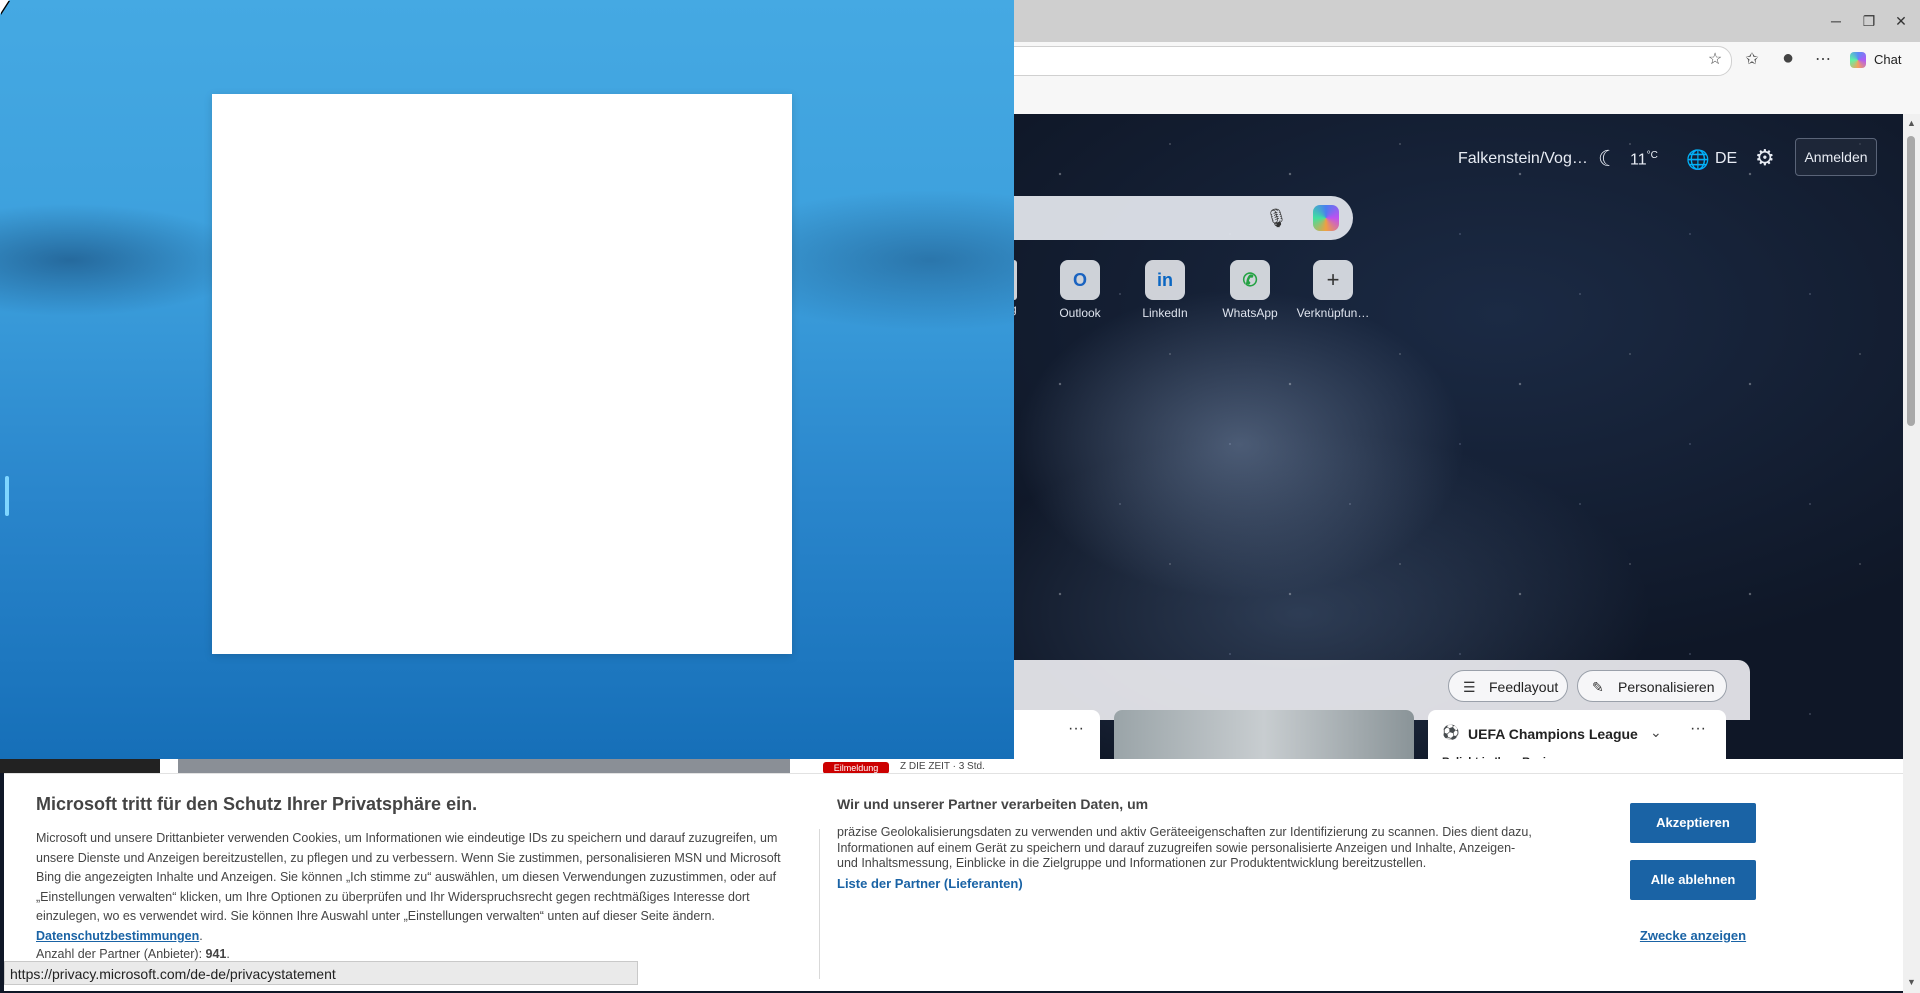  Describe the element at coordinates (1869, 21) in the screenshot. I see `maximize-button: ❐` at that location.